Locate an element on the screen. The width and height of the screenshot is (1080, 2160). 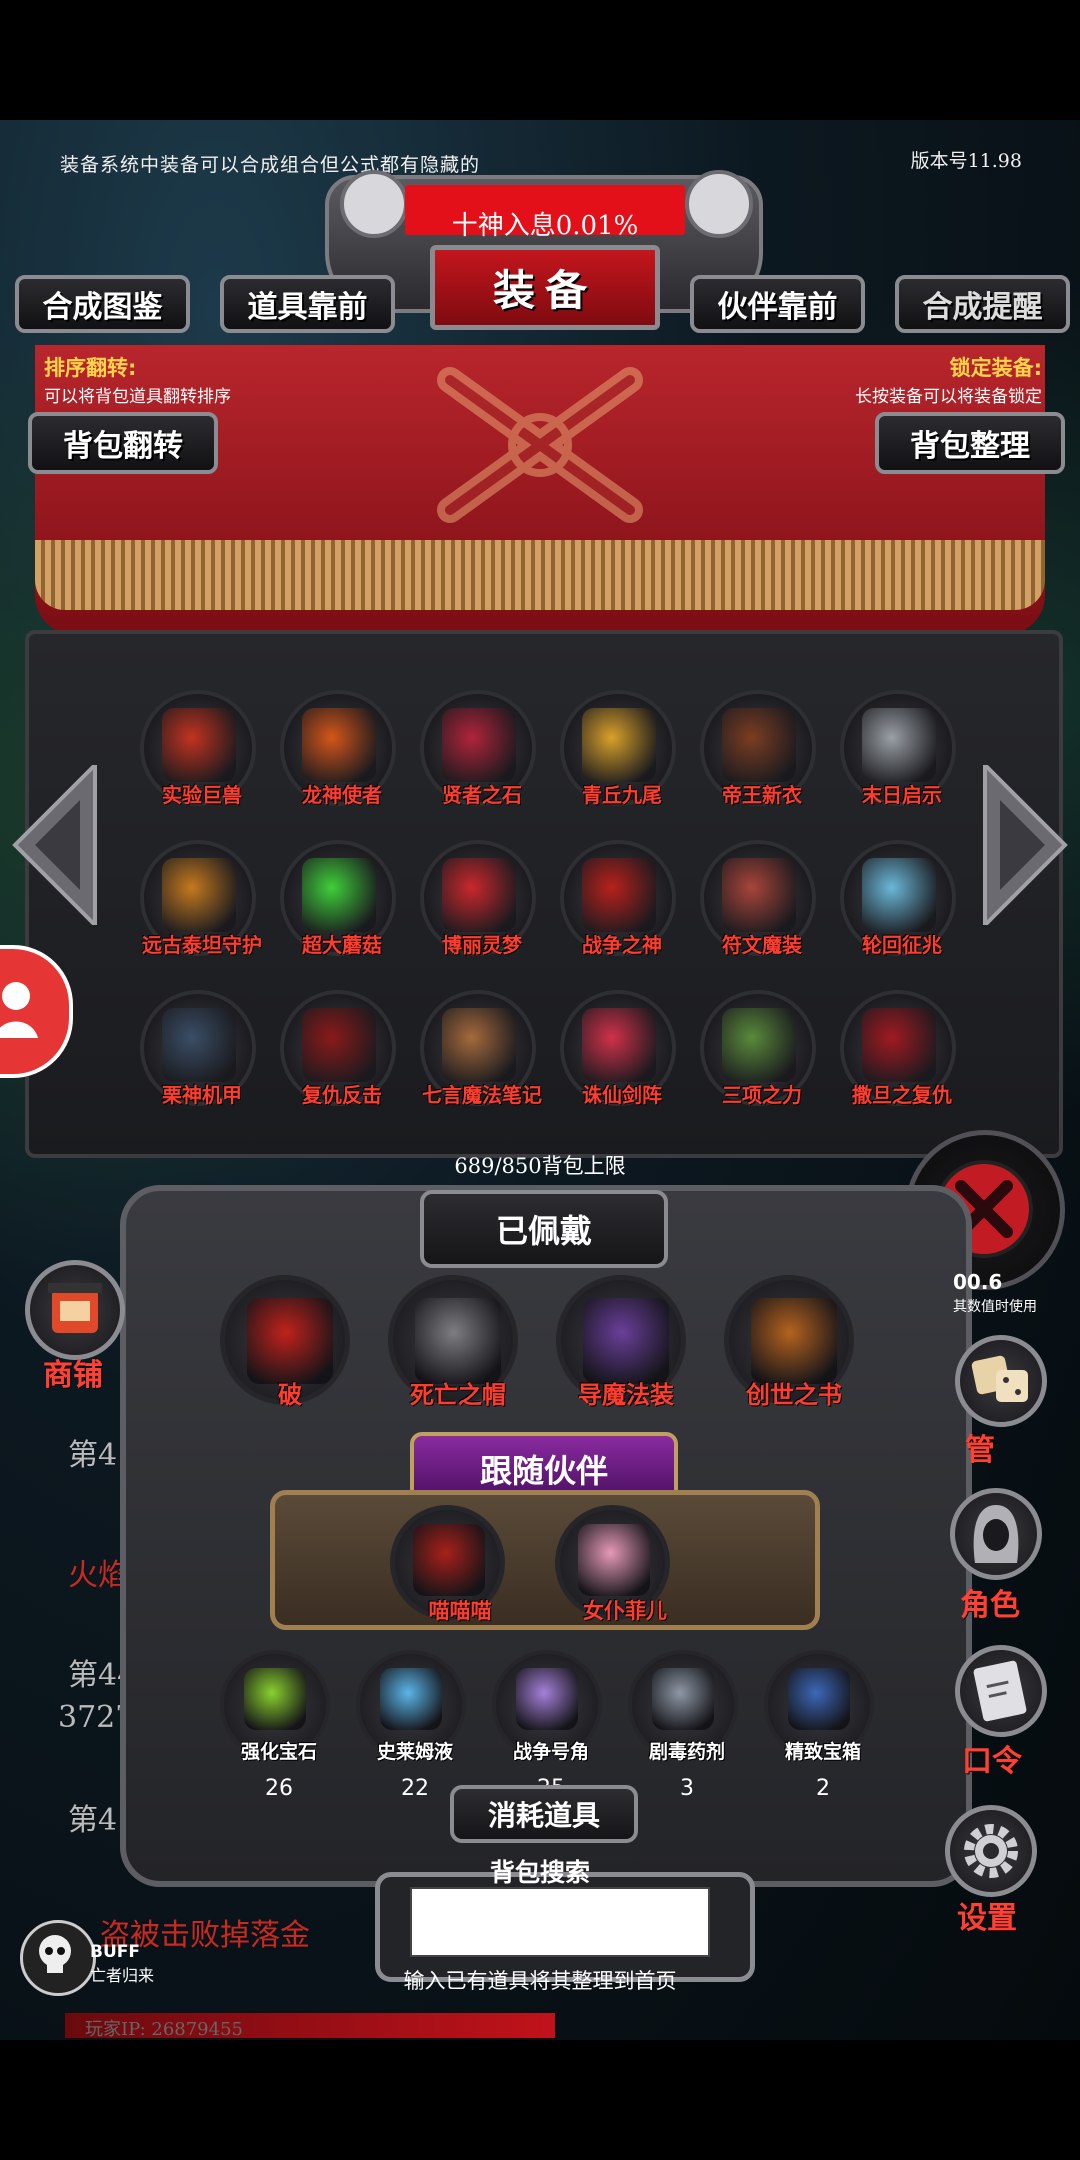
bag-sort-button: 背包整理 is located at coordinates (970, 443).